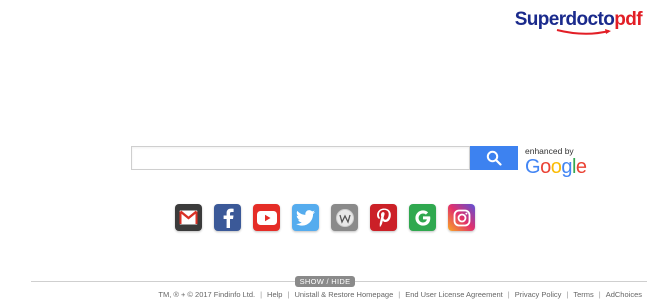  I want to click on instagram-icon, so click(461, 217).